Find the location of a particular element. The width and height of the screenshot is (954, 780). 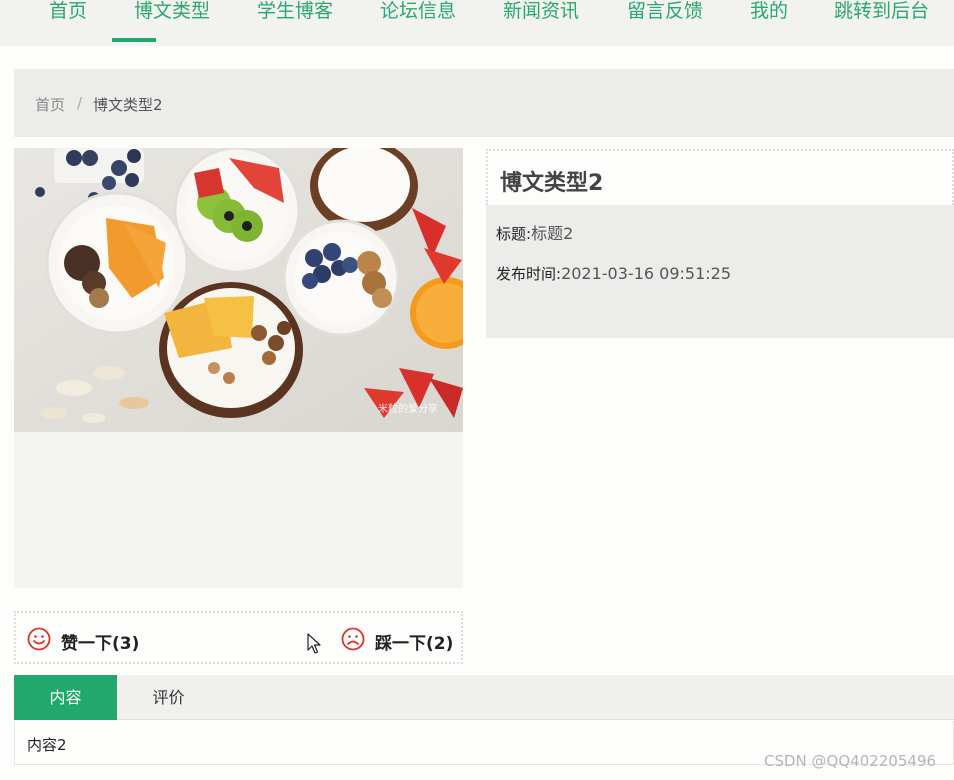

frown-icon is located at coordinates (353, 639).